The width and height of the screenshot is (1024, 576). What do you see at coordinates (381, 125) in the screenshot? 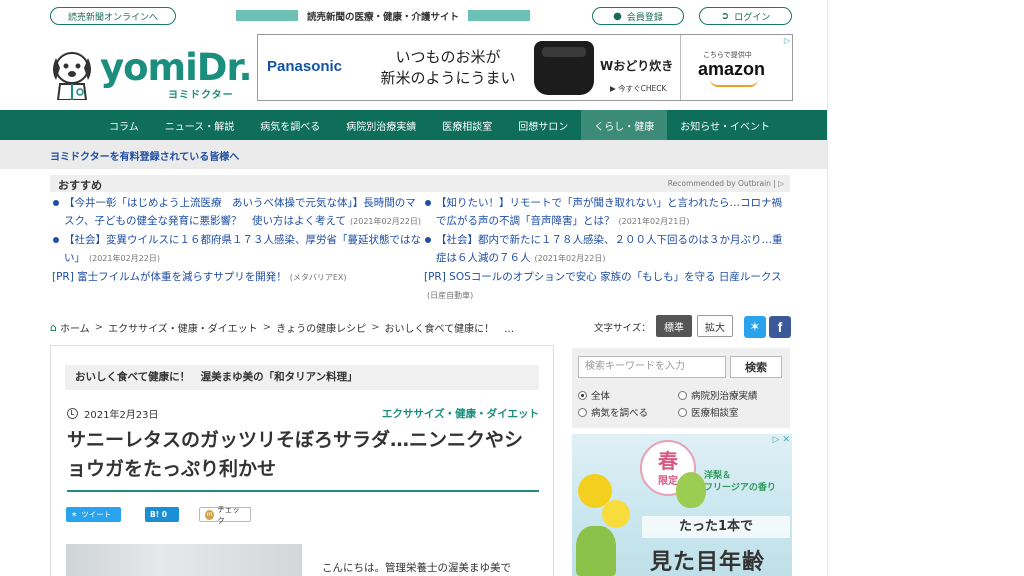
I see `nav-hospital-results: 病院別治療実績` at bounding box center [381, 125].